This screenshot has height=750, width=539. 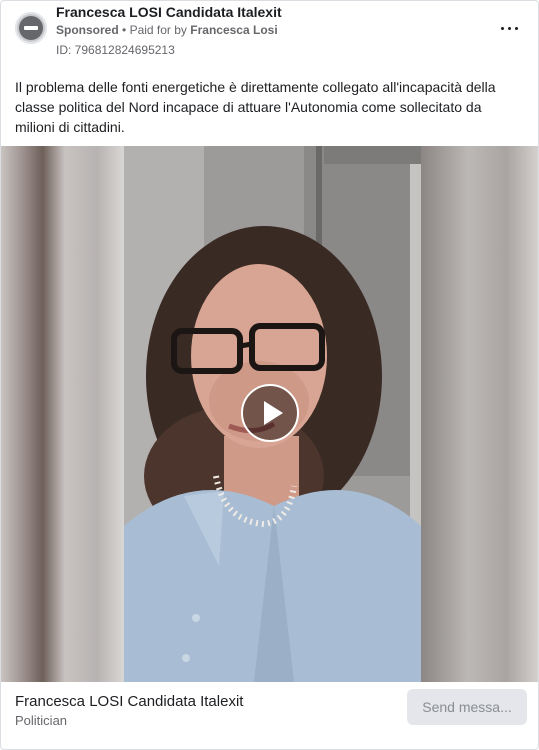 I want to click on play-button, so click(x=270, y=413).